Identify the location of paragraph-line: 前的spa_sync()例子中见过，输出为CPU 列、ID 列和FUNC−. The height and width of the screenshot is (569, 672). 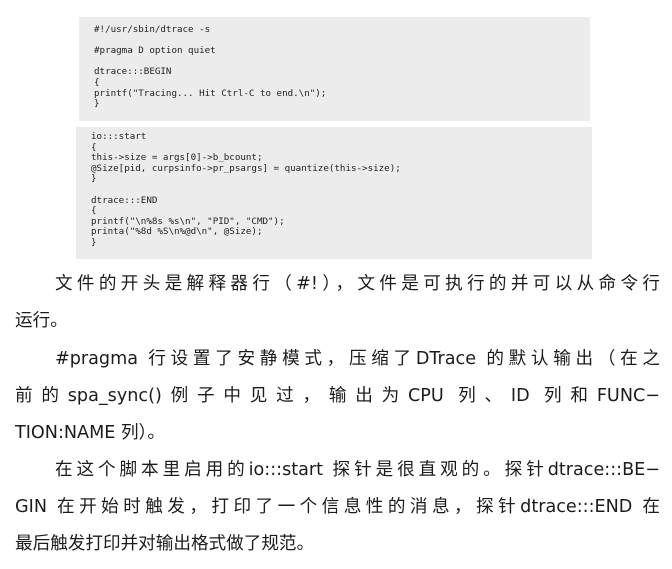
(337, 396).